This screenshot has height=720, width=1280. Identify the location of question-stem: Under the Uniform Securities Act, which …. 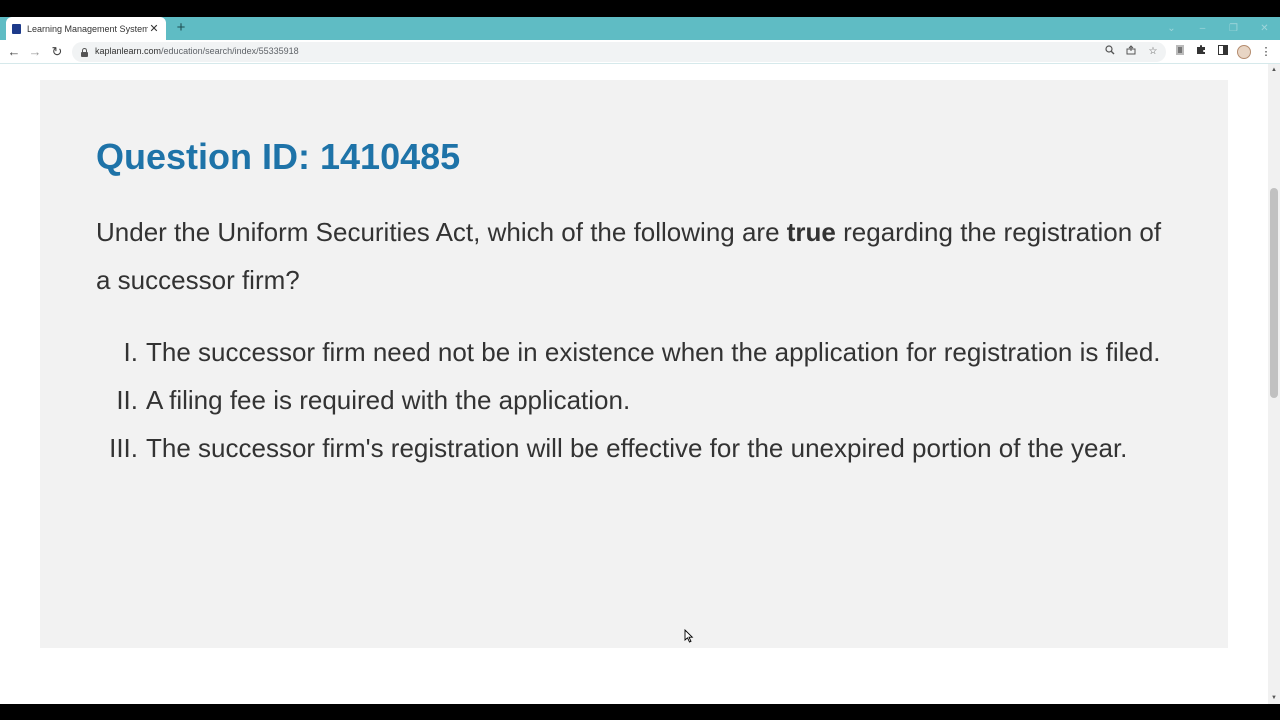
(636, 256).